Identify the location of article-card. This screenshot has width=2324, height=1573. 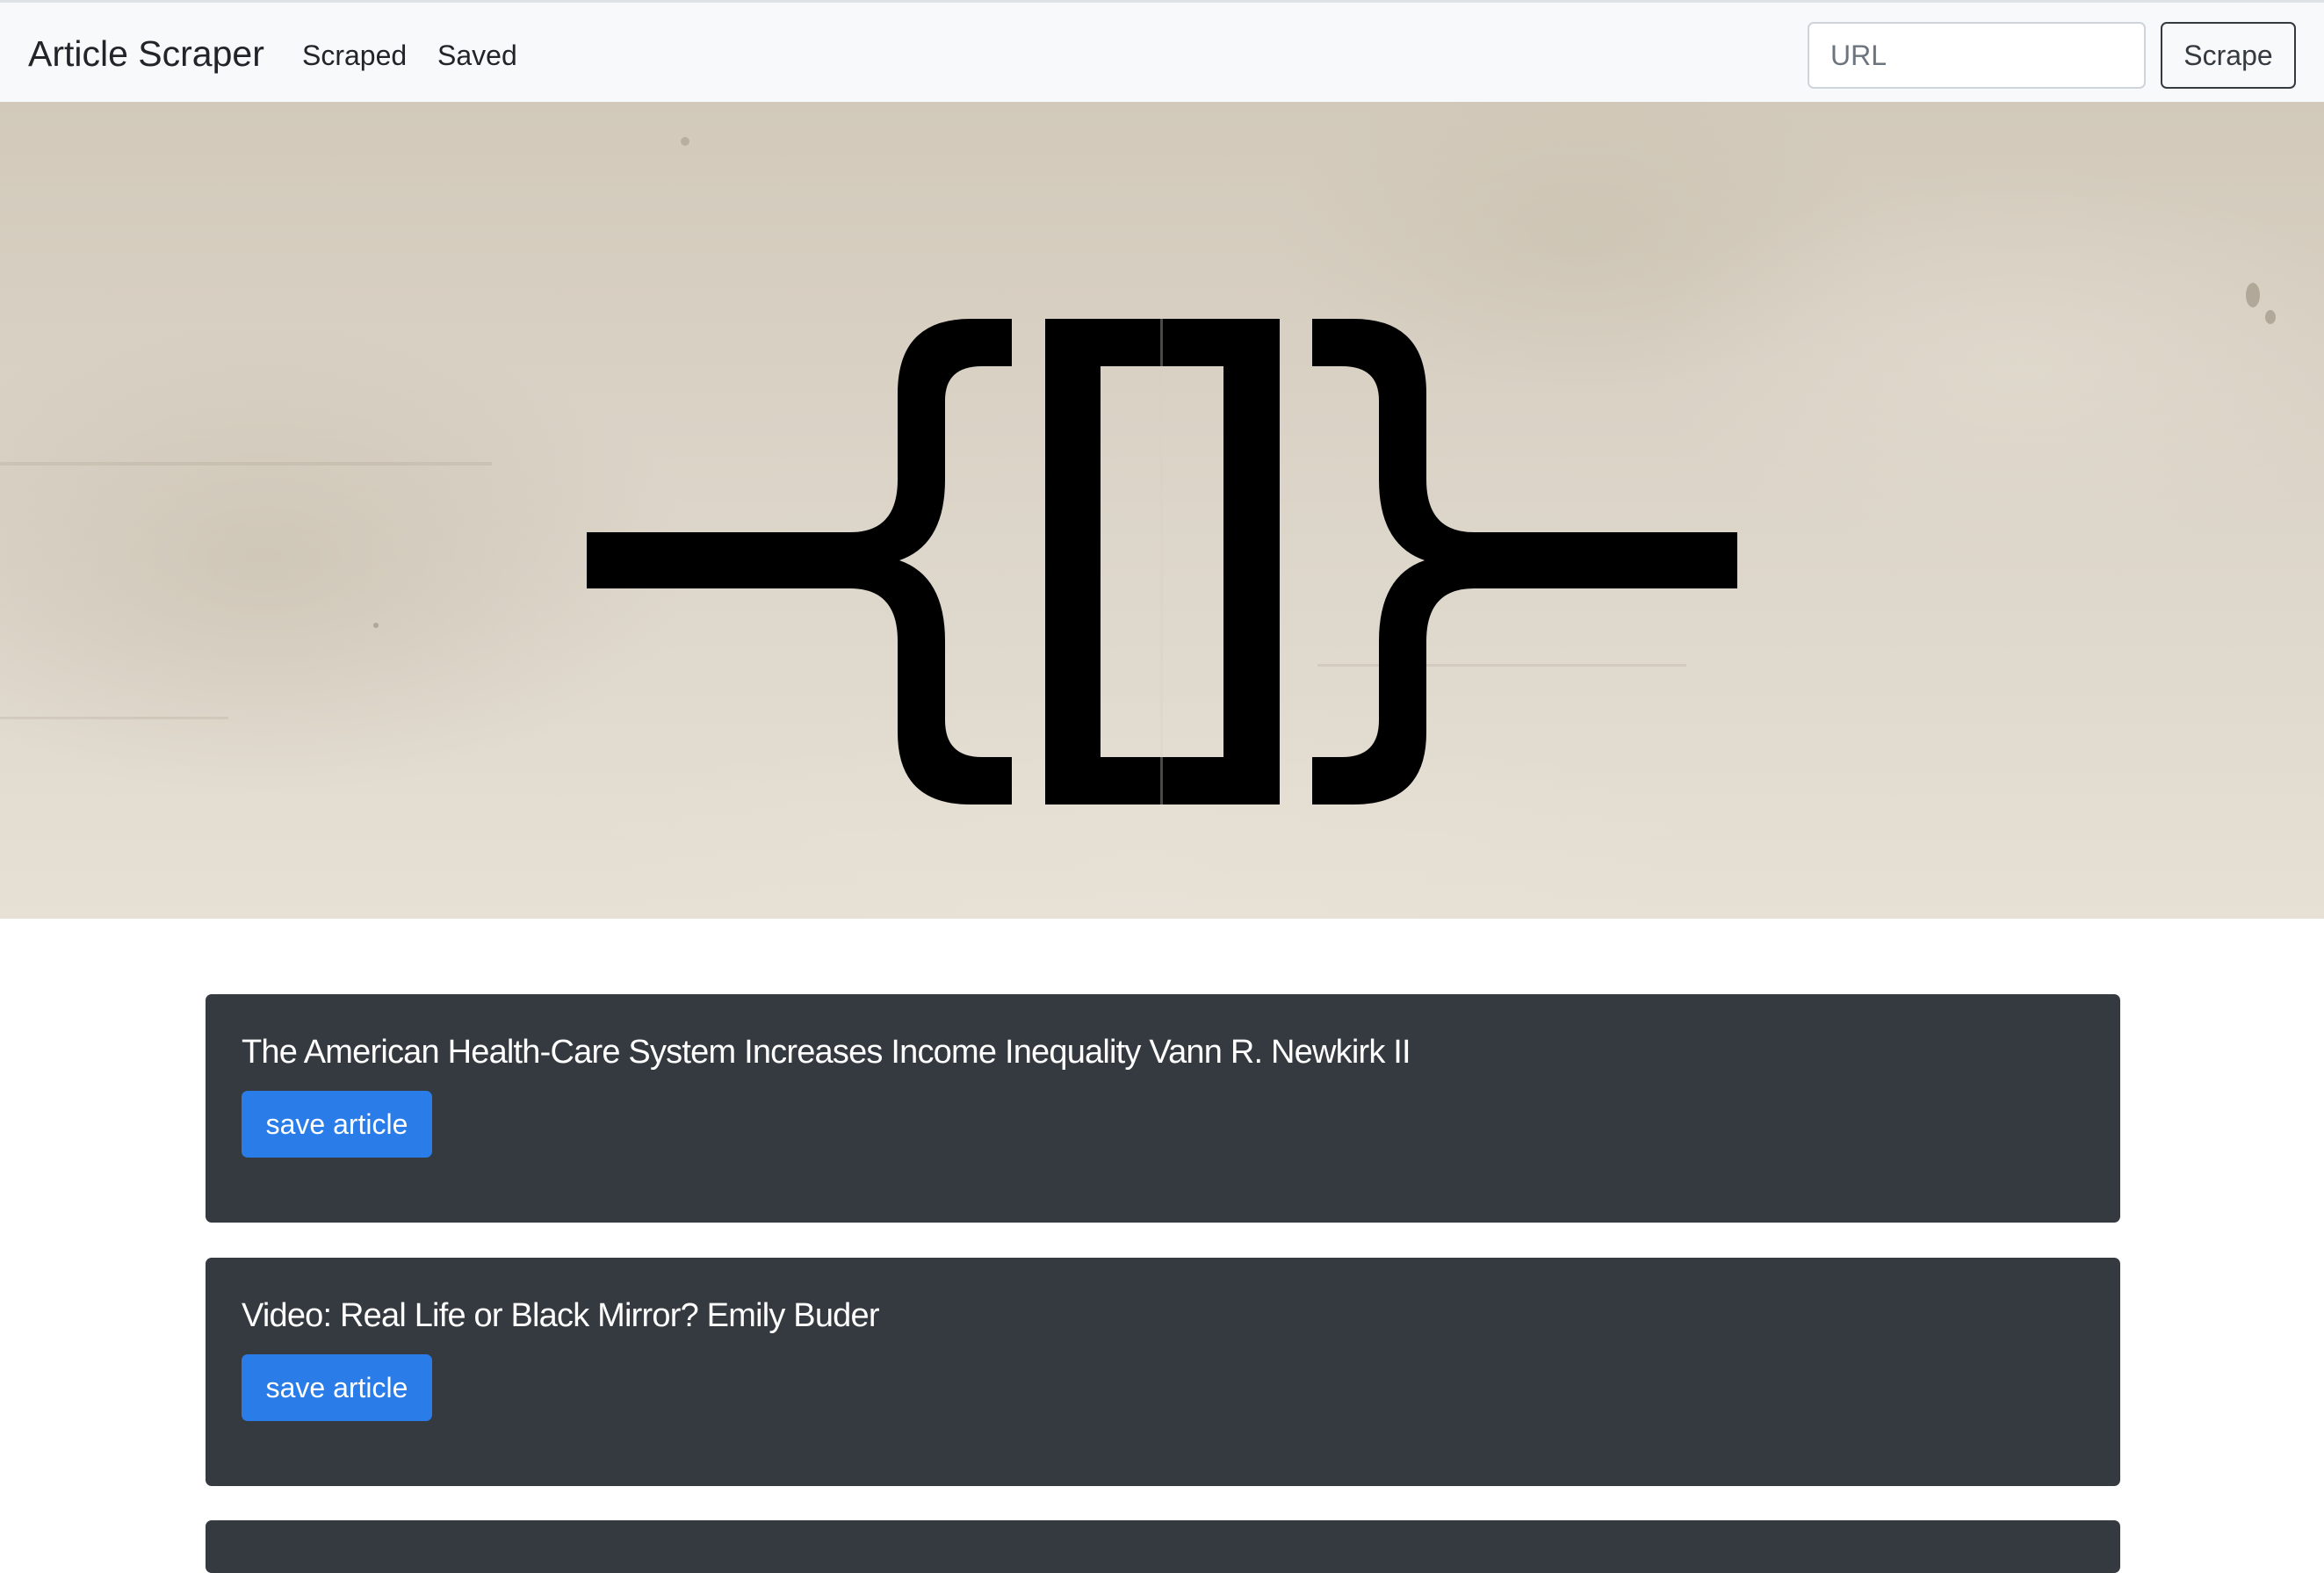
(1163, 1547).